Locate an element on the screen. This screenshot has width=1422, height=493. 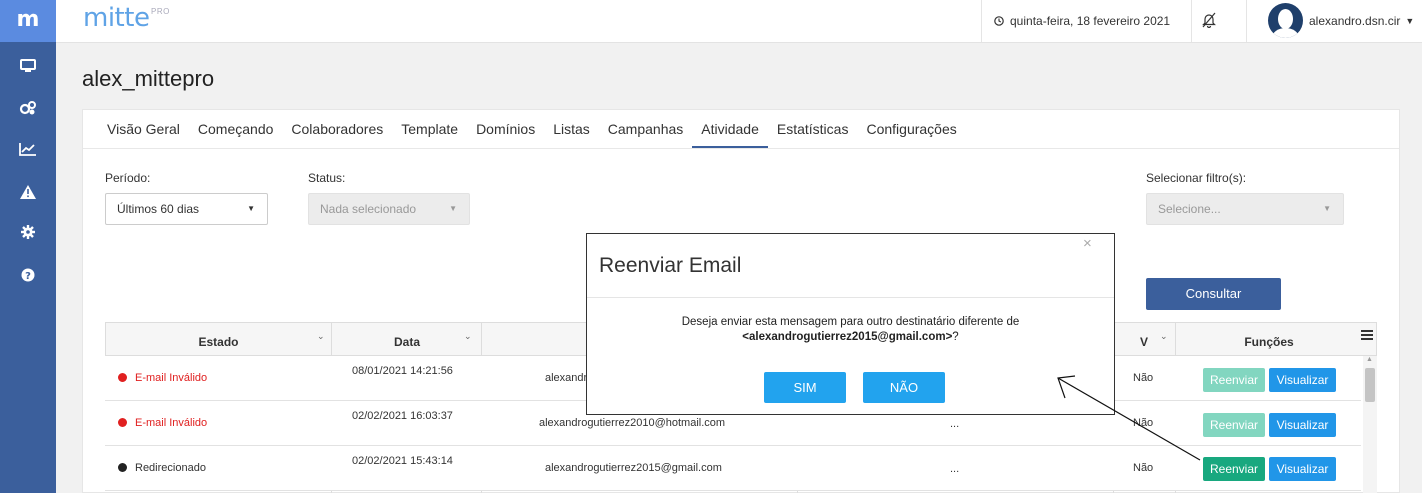
data-cell: 08/01/2021 14:21:56 is located at coordinates (402, 371).